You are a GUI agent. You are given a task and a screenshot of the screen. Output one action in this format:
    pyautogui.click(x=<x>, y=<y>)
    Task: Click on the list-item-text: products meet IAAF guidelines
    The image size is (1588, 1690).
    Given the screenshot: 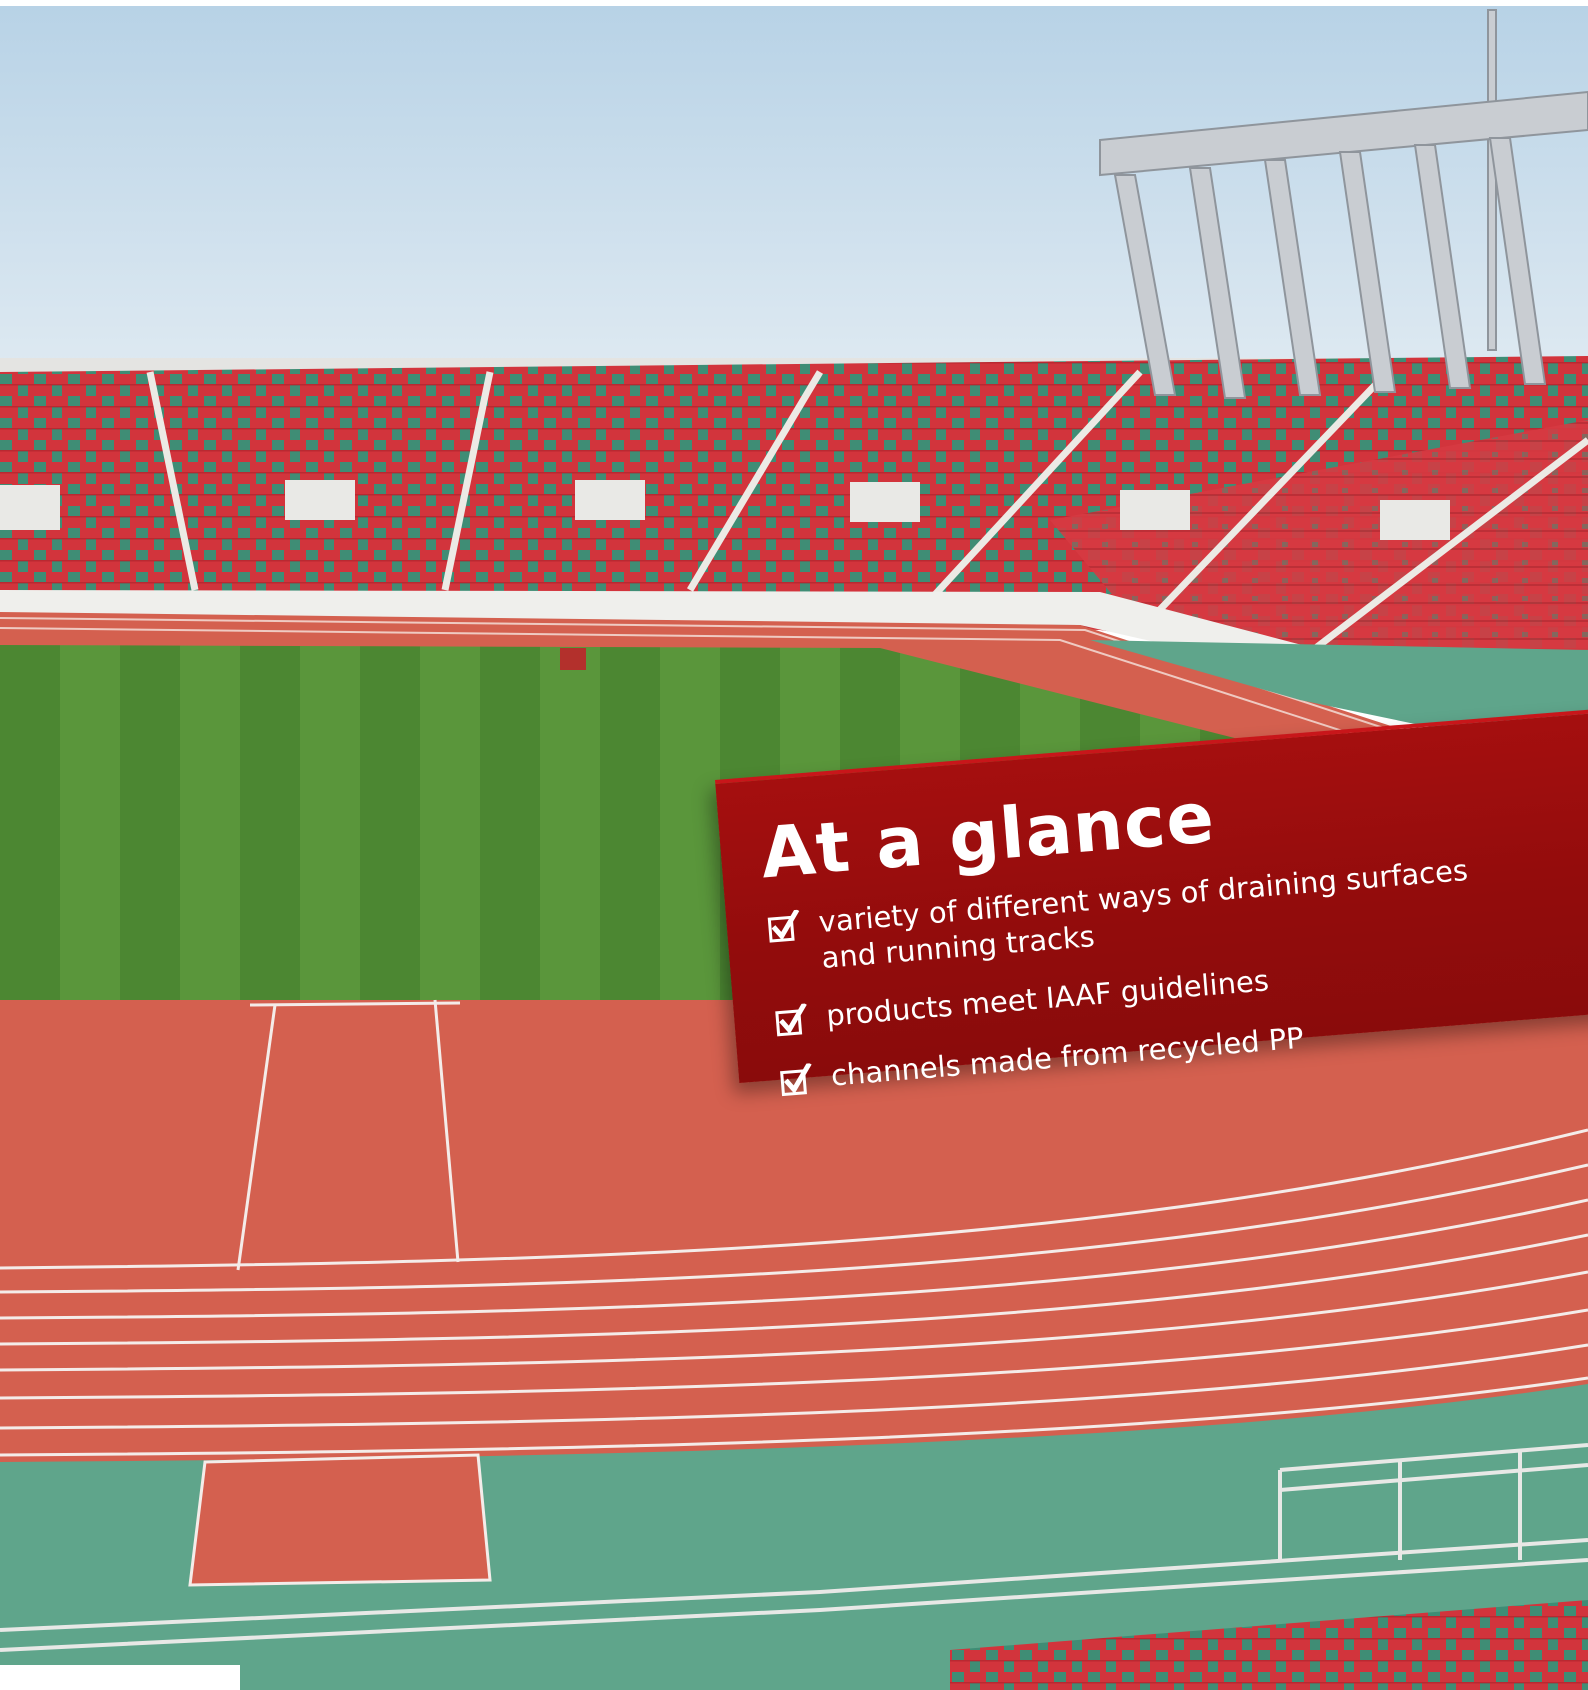 What is the action you would take?
    pyautogui.click(x=1047, y=998)
    